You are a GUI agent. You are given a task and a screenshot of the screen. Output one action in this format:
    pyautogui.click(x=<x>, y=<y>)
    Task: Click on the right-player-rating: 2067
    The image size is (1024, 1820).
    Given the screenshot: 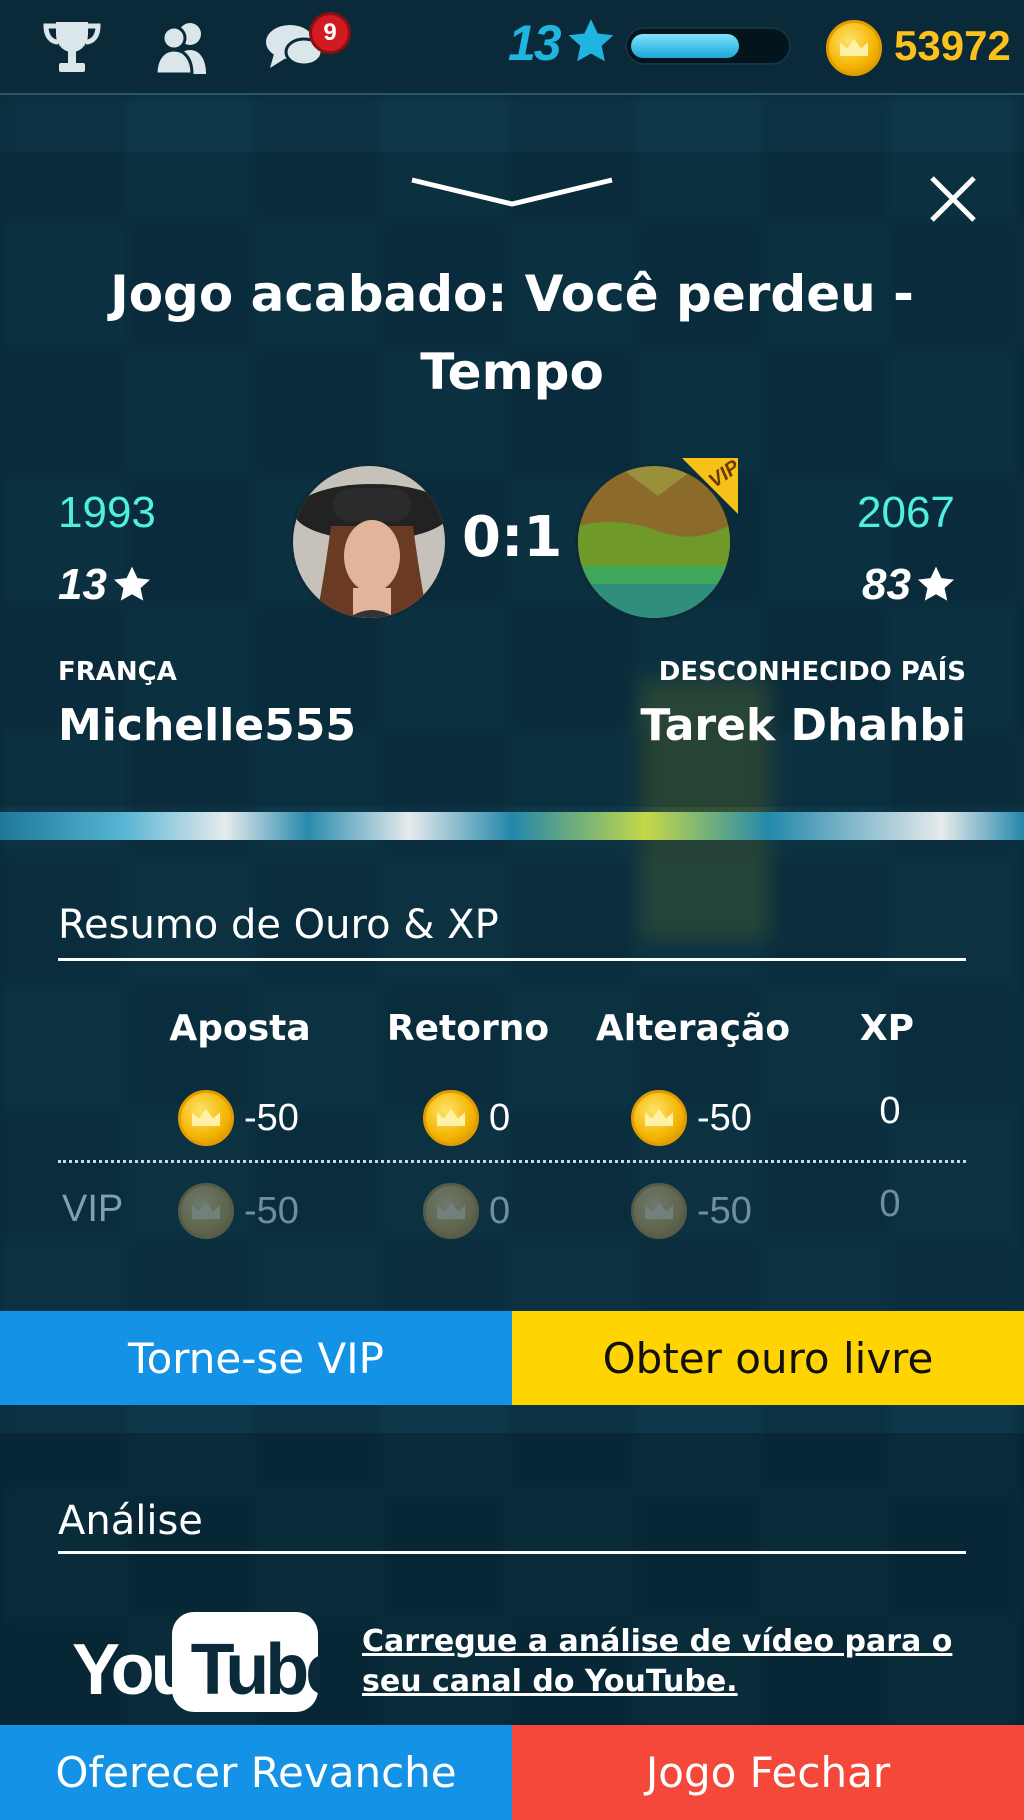 What is the action you would take?
    pyautogui.click(x=906, y=512)
    